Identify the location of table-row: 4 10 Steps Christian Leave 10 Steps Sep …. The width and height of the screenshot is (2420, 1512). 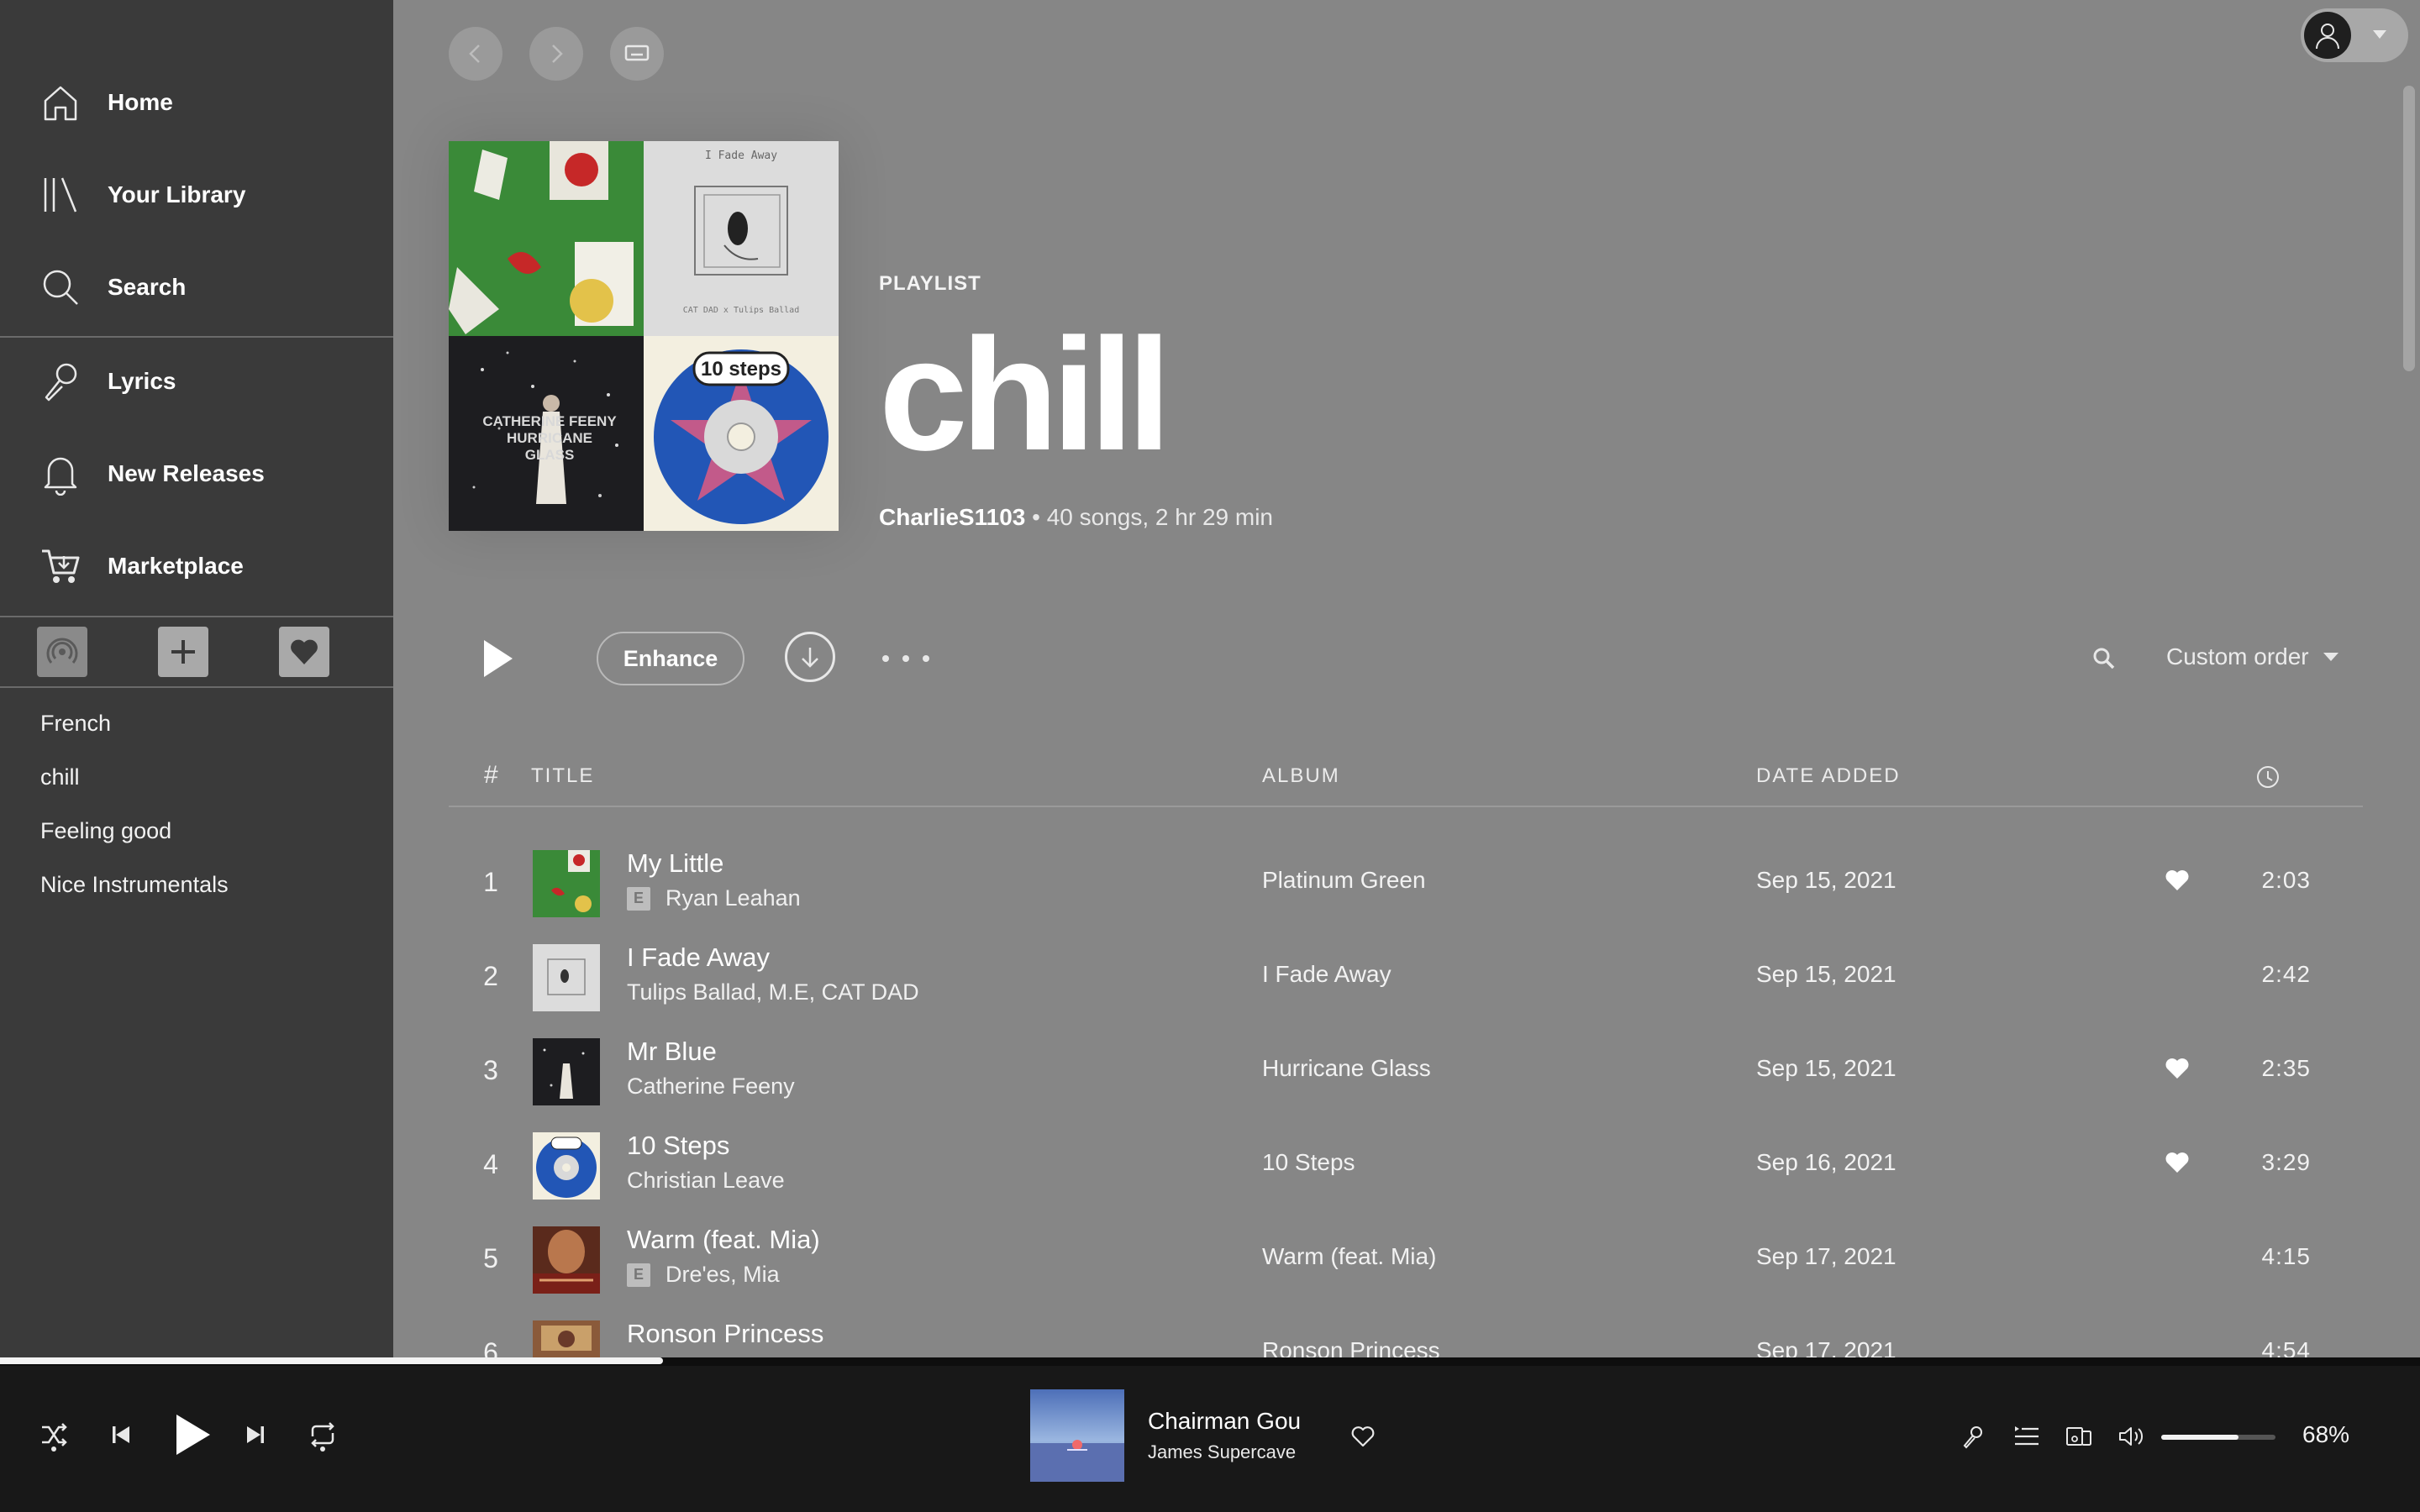
(1406, 1166).